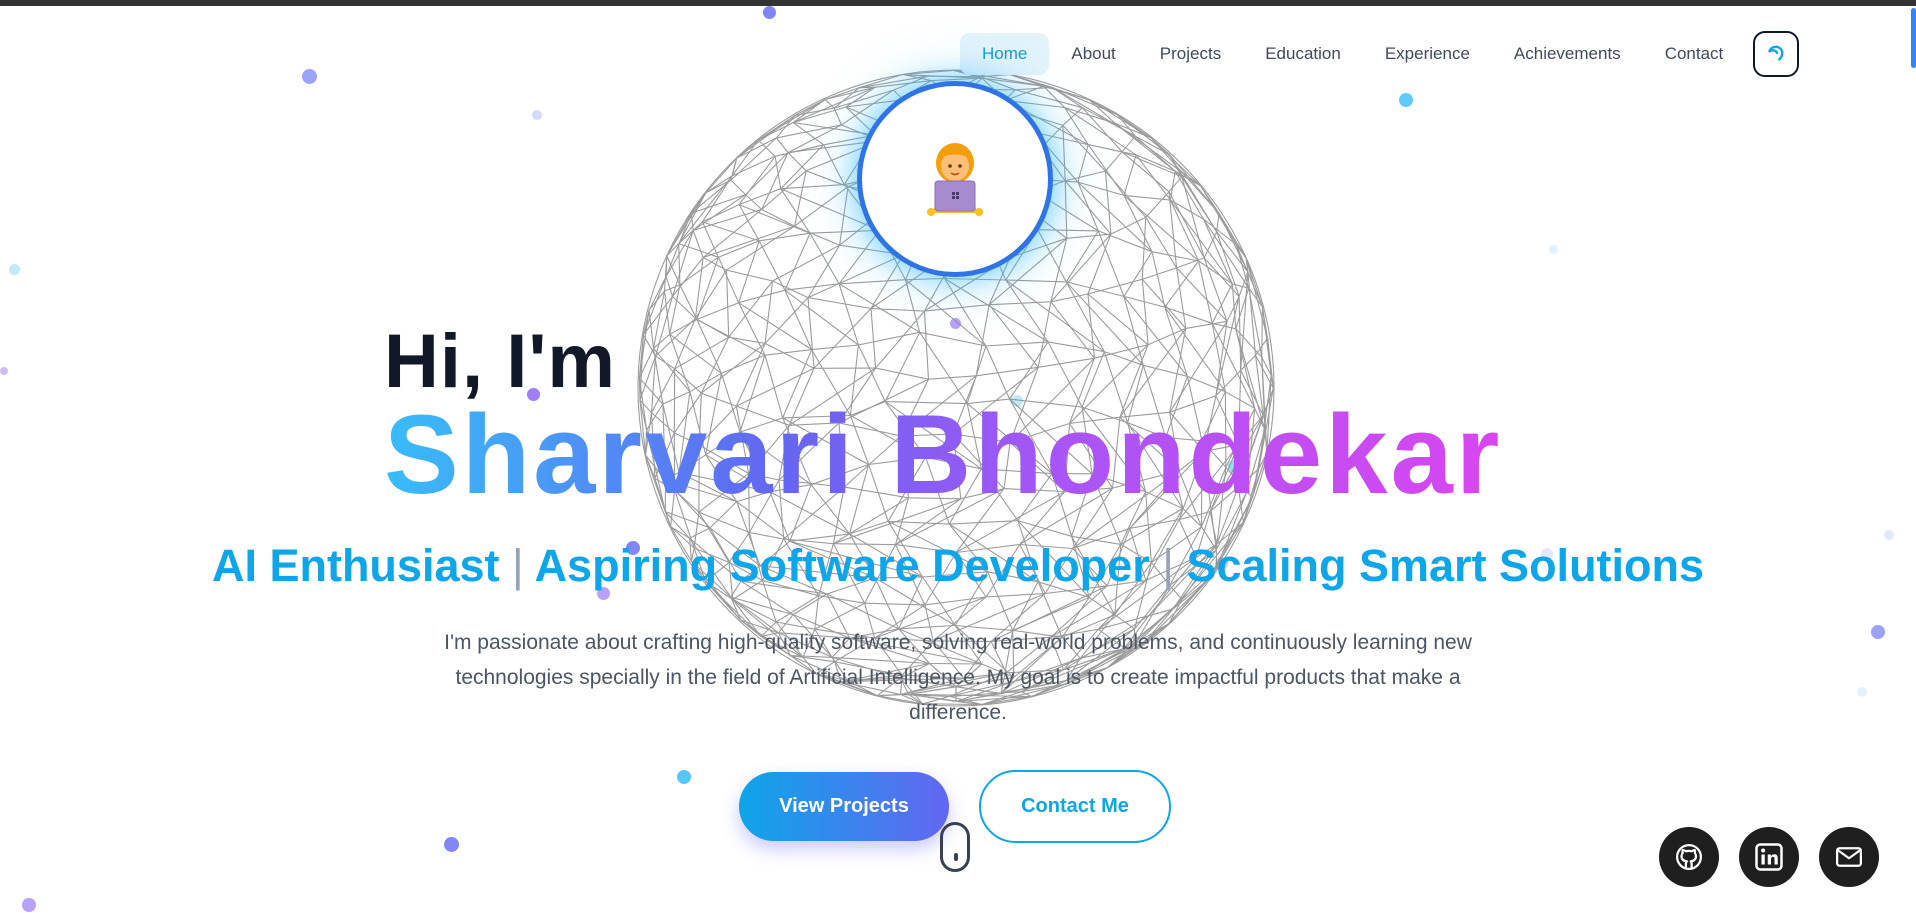 The height and width of the screenshot is (913, 1916). Describe the element at coordinates (1694, 54) in the screenshot. I see `nav-item-contact: Contact` at that location.